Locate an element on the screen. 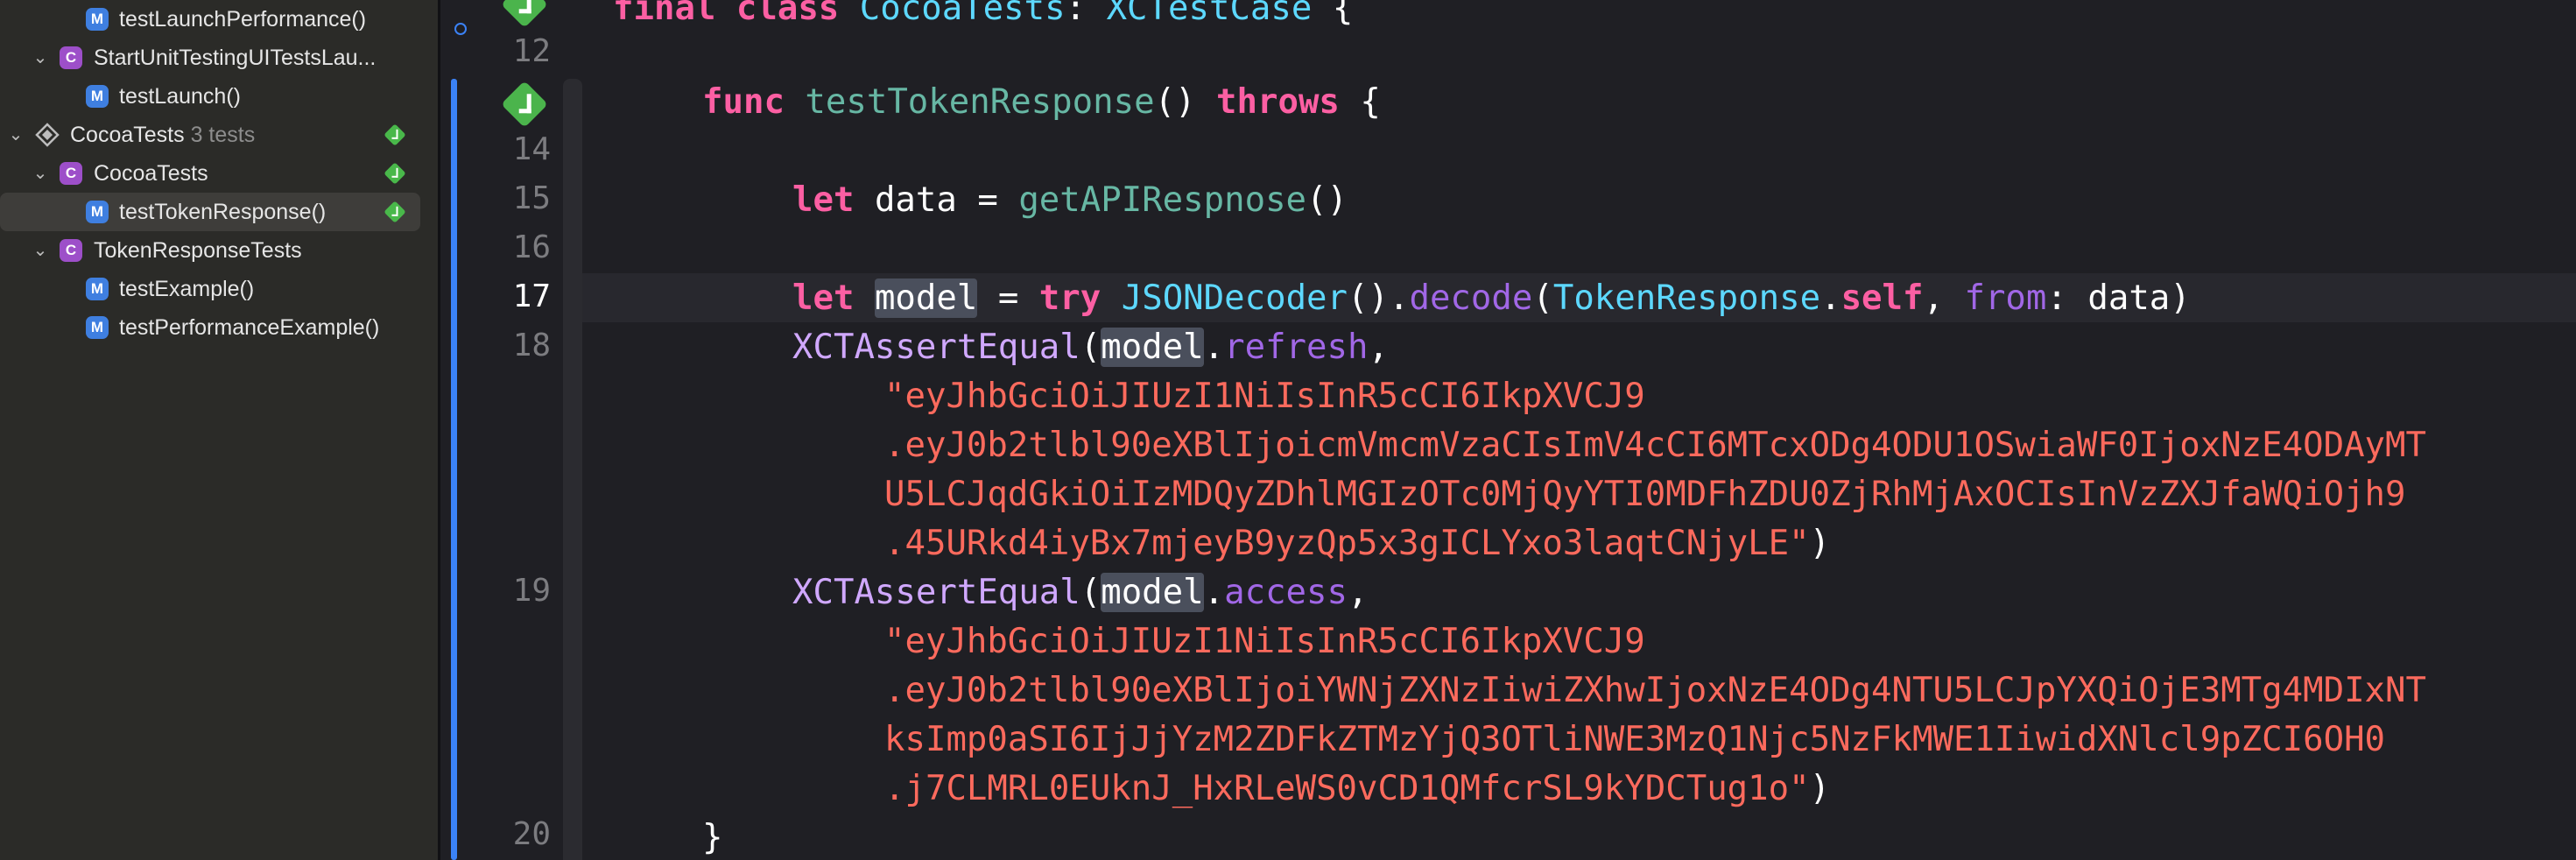 Image resolution: width=2576 pixels, height=860 pixels. nav-row-test-token-response: M testTokenResponse() is located at coordinates (210, 212).